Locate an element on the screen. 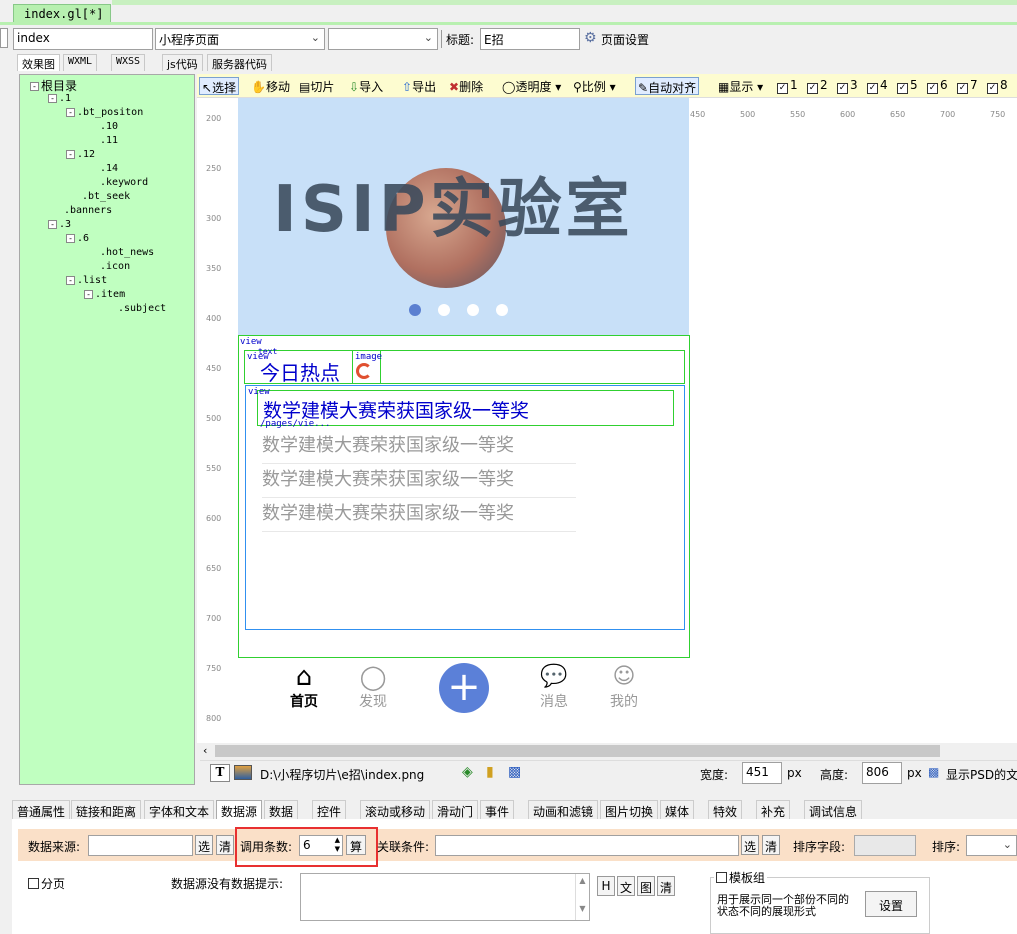 Image resolution: width=1017 pixels, height=934 pixels. tab-data: 数据 is located at coordinates (281, 809).